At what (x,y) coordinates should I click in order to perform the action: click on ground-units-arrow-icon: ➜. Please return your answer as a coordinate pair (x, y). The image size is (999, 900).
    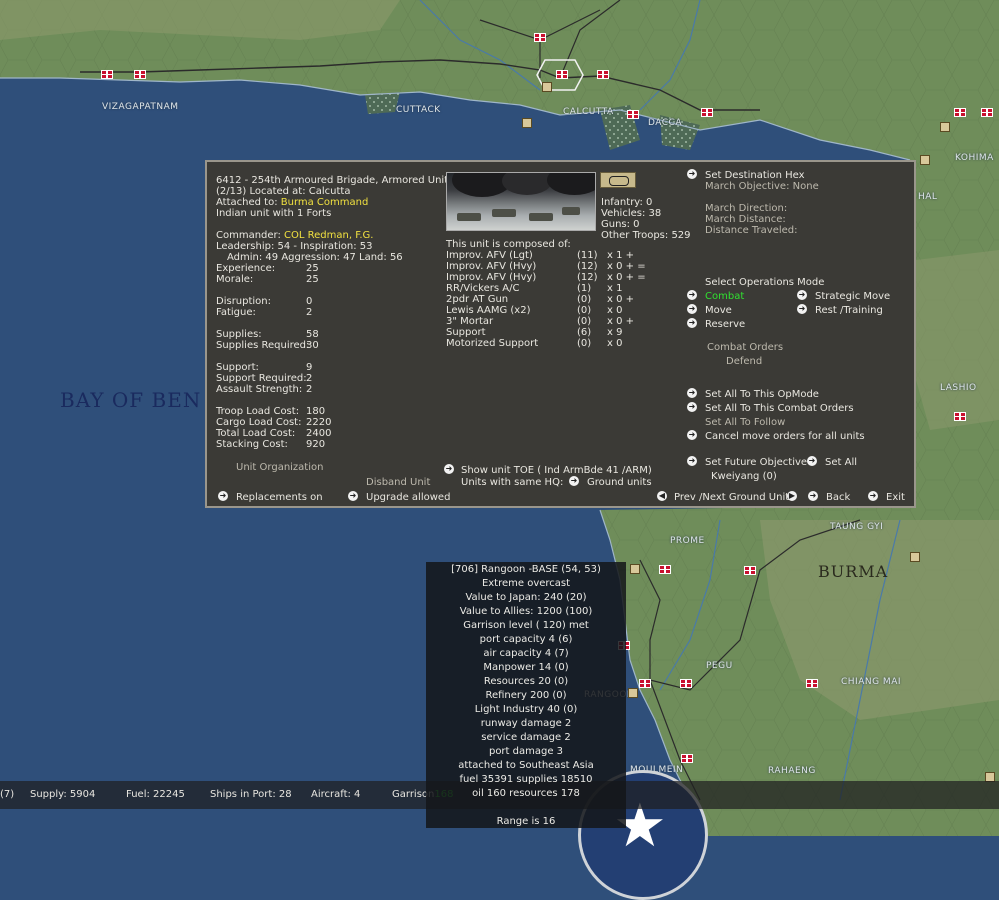
    Looking at the image, I should click on (574, 481).